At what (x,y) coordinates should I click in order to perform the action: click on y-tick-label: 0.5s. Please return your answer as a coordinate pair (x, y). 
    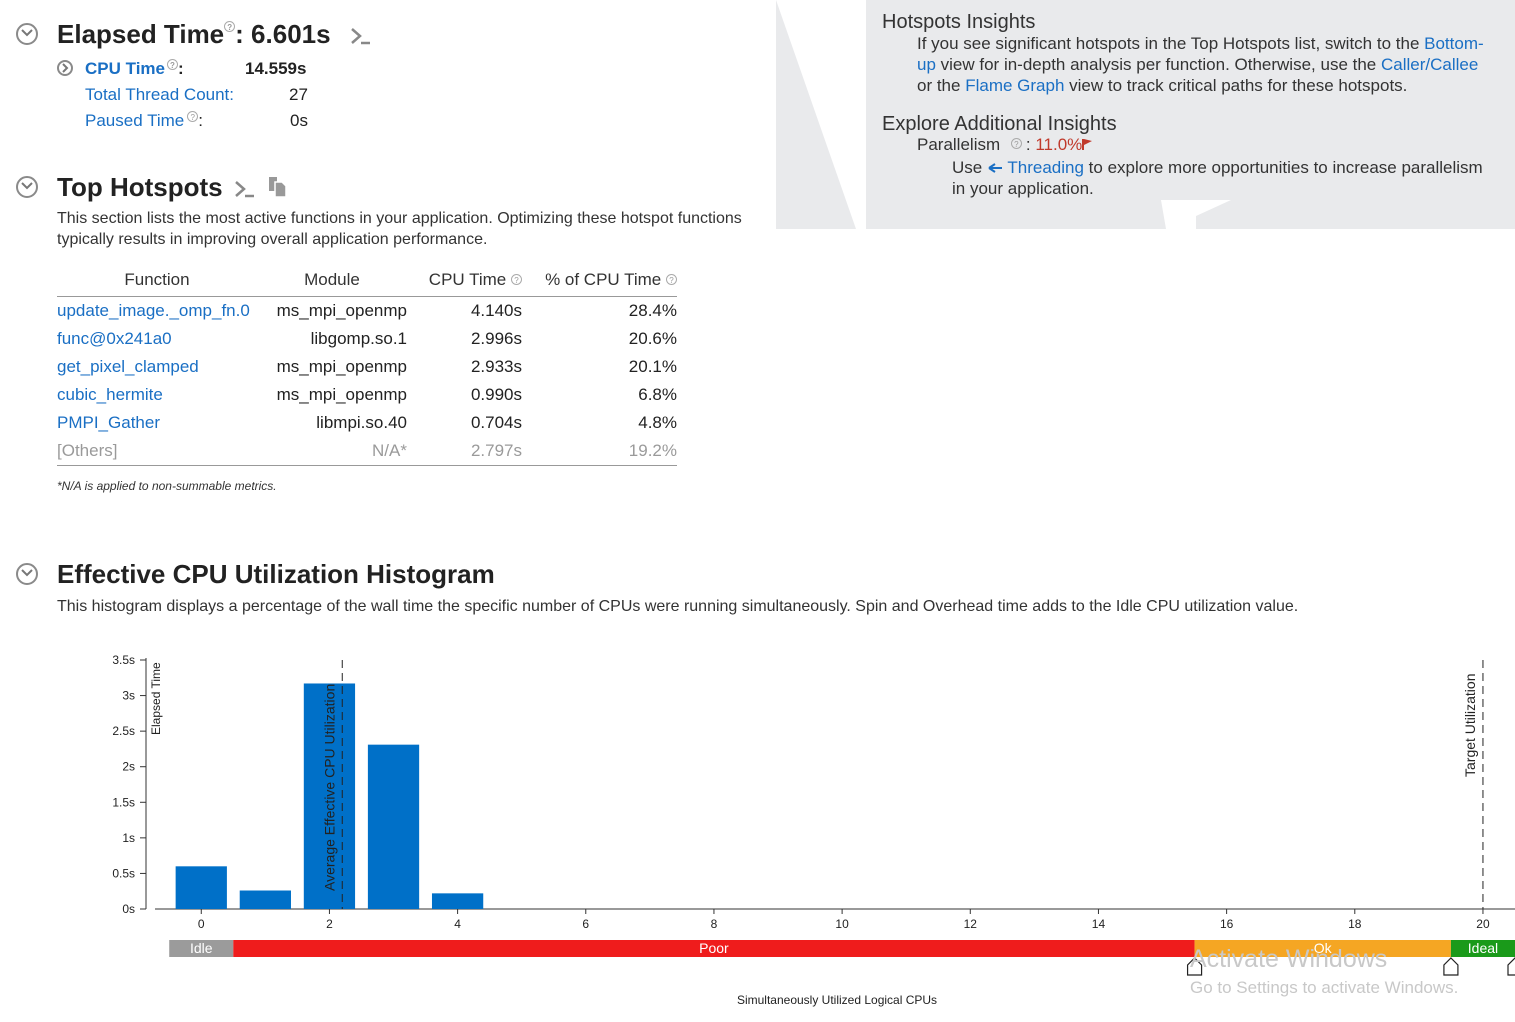
    Looking at the image, I should click on (123, 873).